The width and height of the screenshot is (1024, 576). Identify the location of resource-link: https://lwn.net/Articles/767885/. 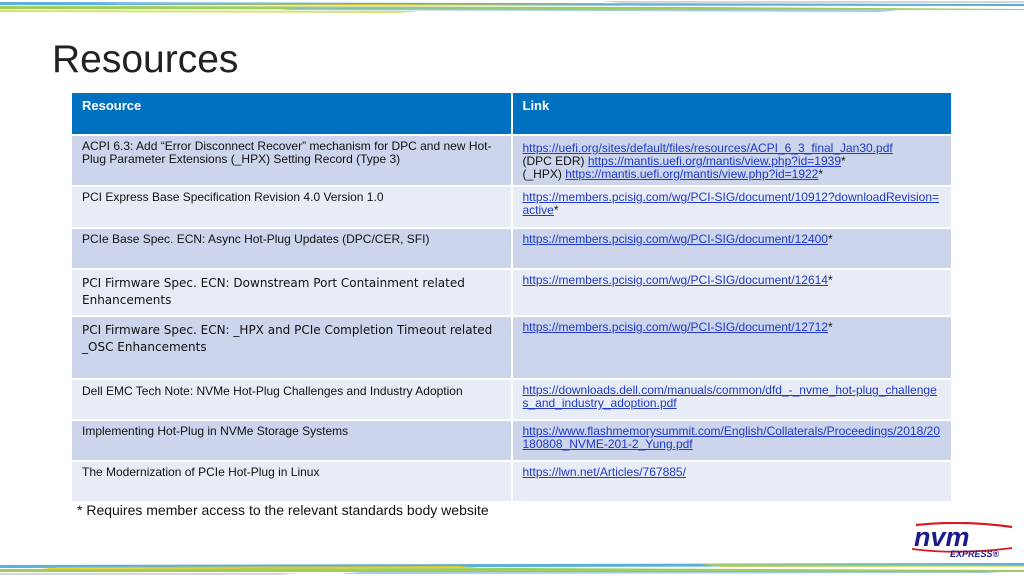
(604, 472).